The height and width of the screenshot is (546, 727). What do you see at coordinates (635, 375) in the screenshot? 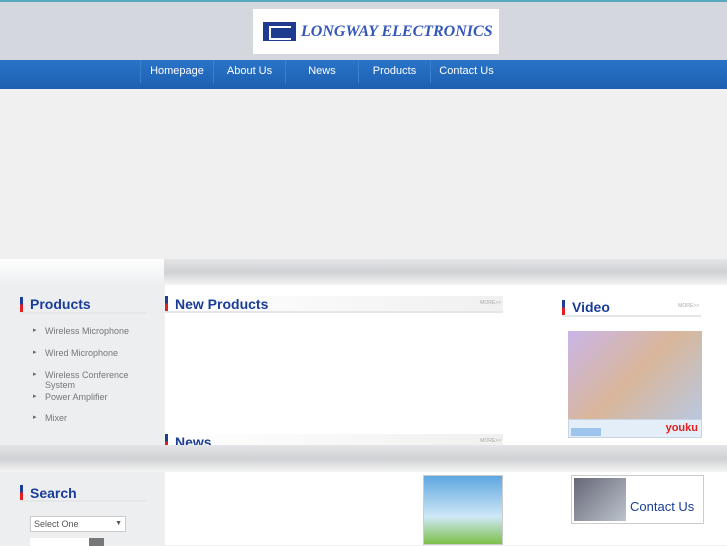
I see `video-player` at bounding box center [635, 375].